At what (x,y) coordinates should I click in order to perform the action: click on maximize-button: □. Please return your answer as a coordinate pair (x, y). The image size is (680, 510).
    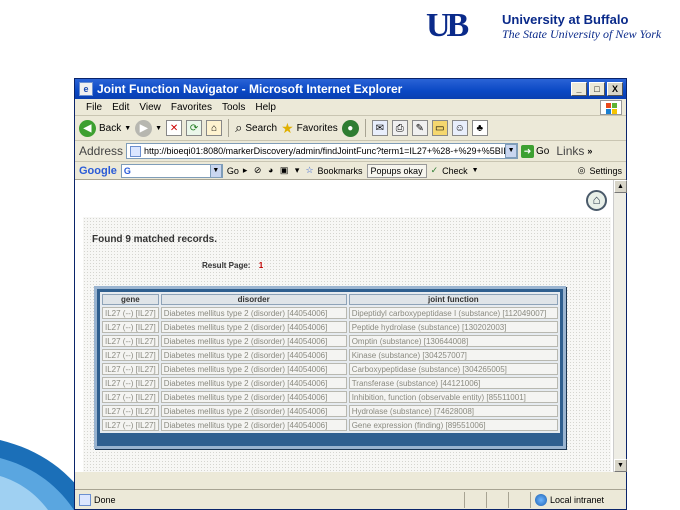
    Looking at the image, I should click on (597, 89).